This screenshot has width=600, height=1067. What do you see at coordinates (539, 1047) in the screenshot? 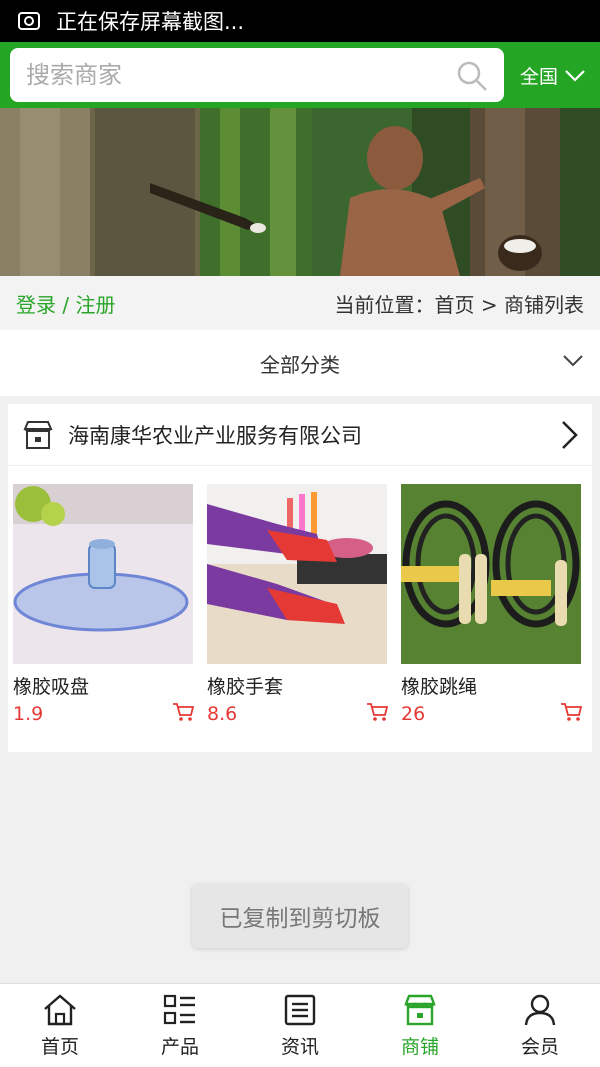
I see `tab-label: 会员` at bounding box center [539, 1047].